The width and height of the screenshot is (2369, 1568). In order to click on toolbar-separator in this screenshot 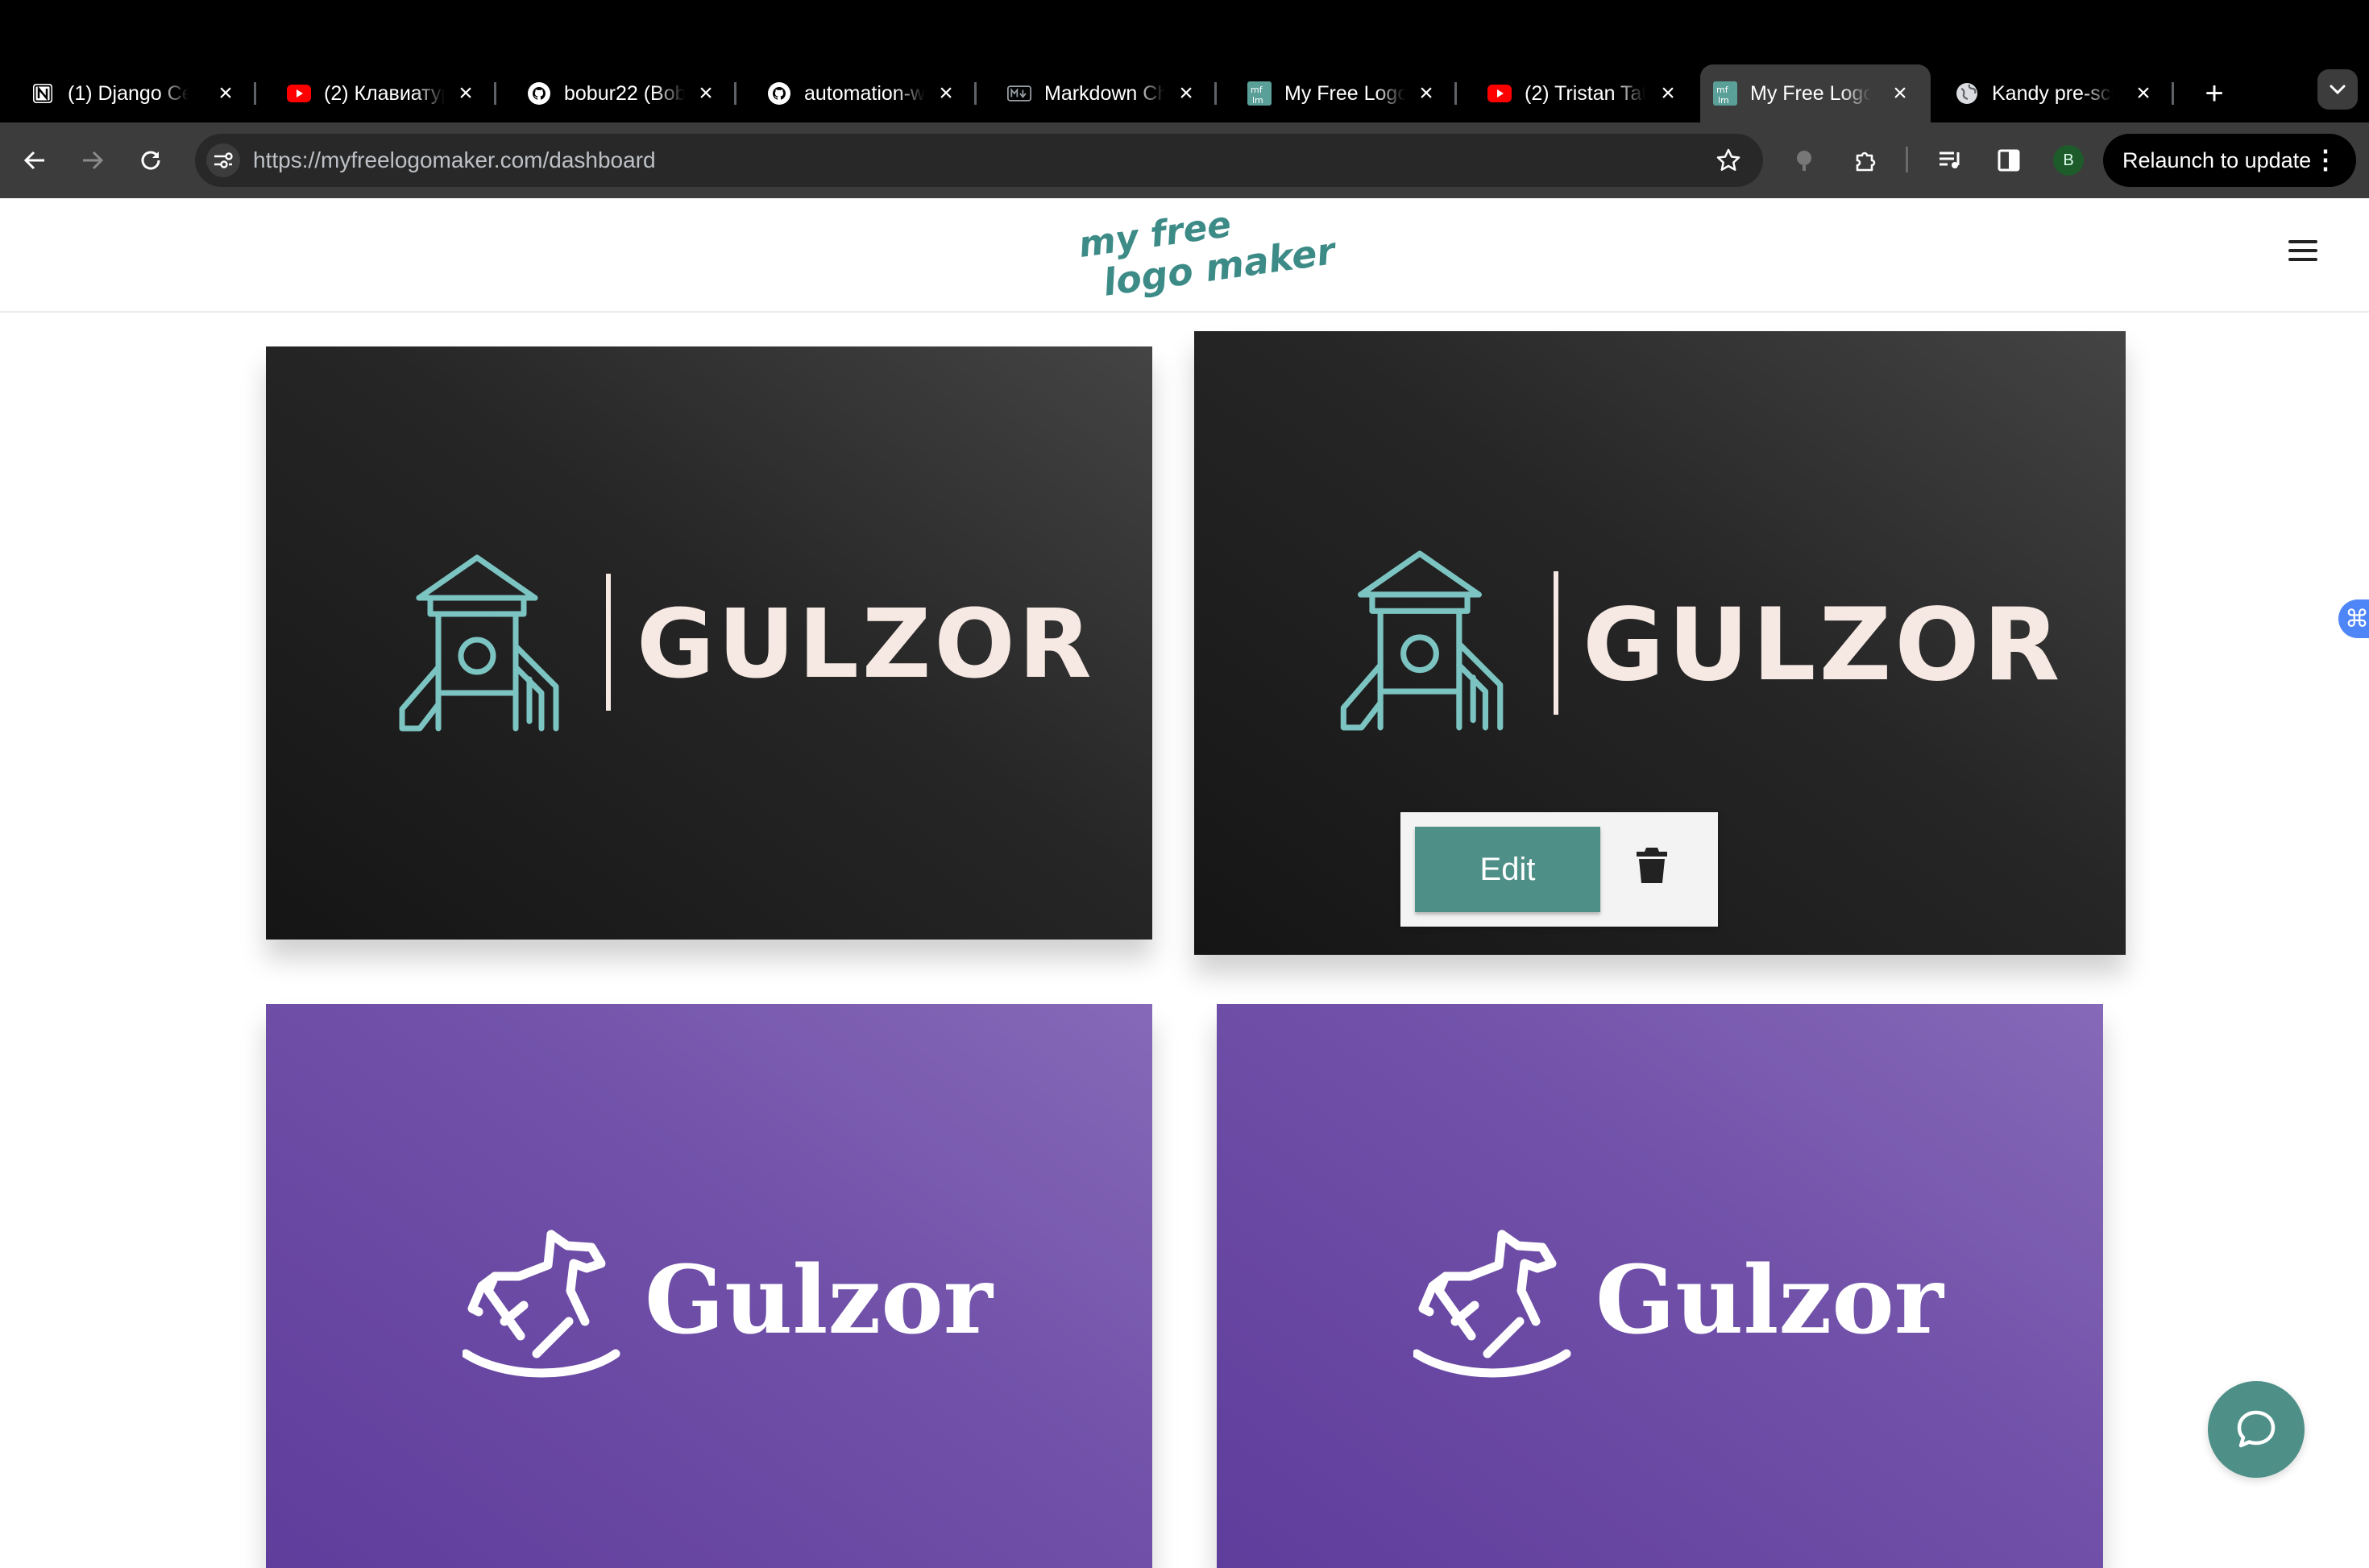, I will do `click(1907, 159)`.